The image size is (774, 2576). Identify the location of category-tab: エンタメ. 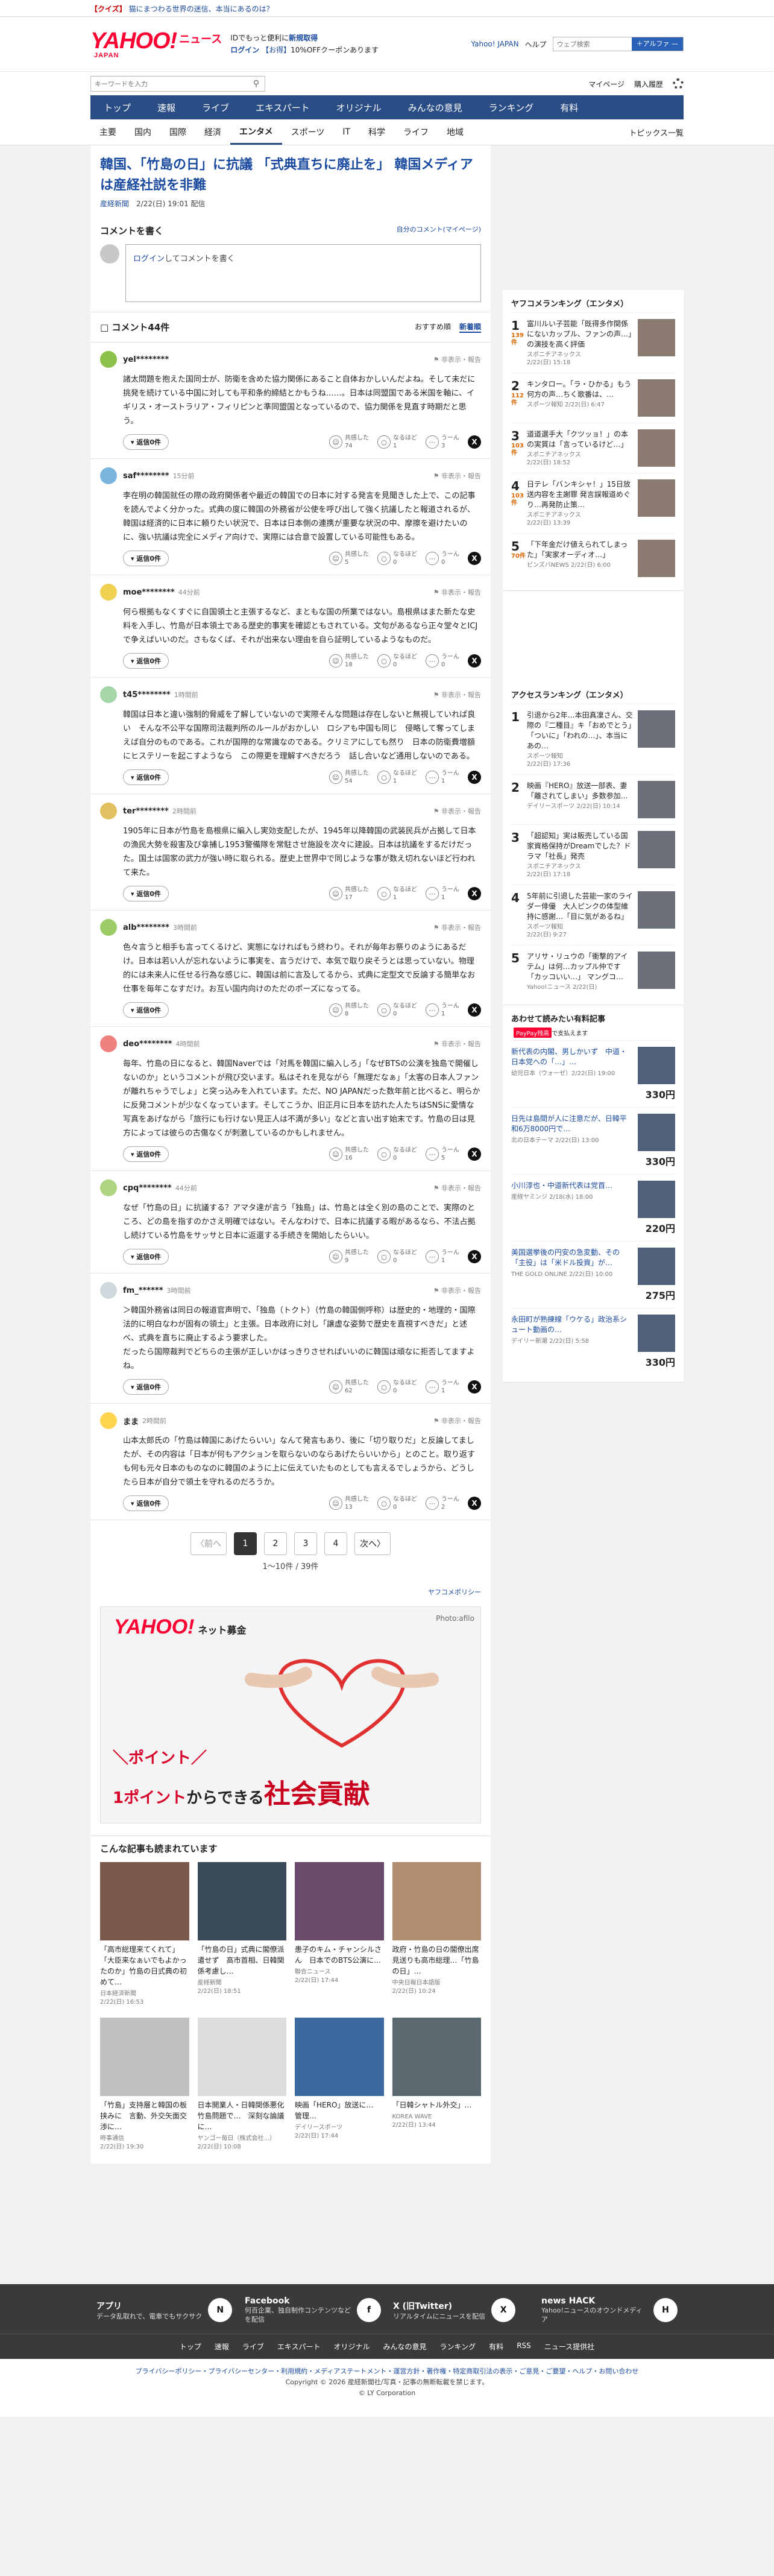
(256, 132).